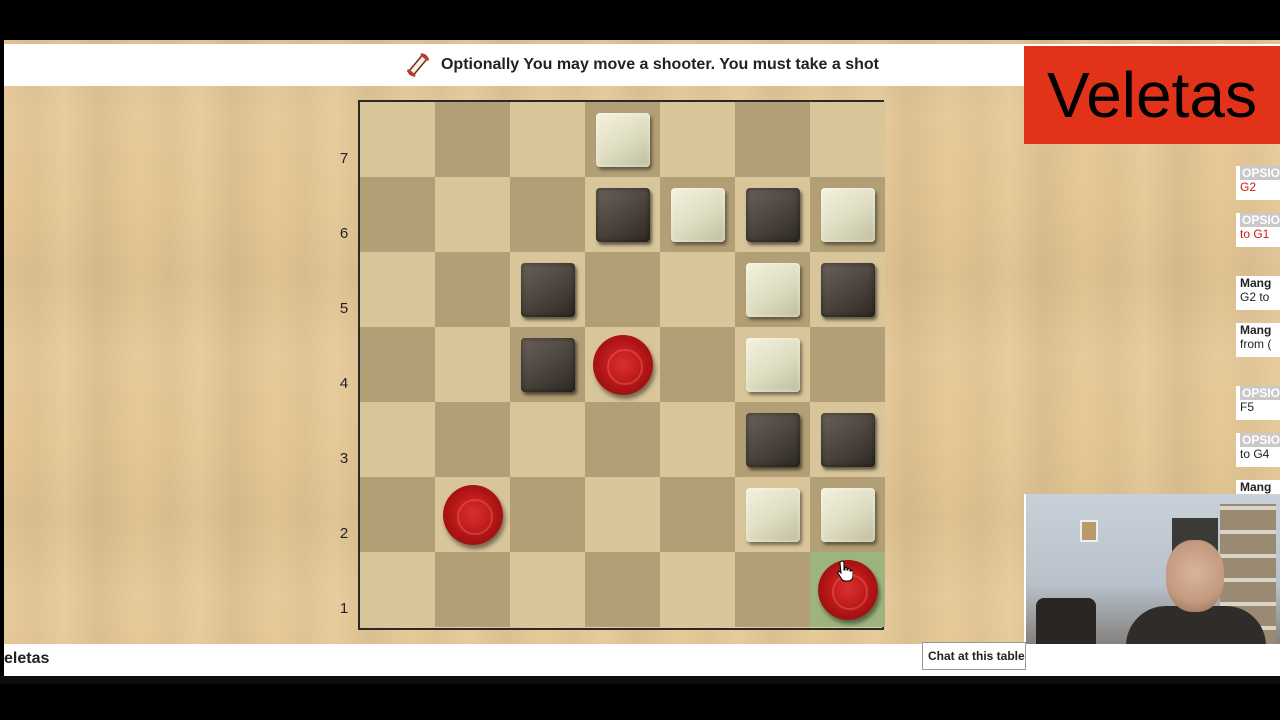 This screenshot has height=720, width=1280. I want to click on log-entry-text: to G4, so click(1255, 454).